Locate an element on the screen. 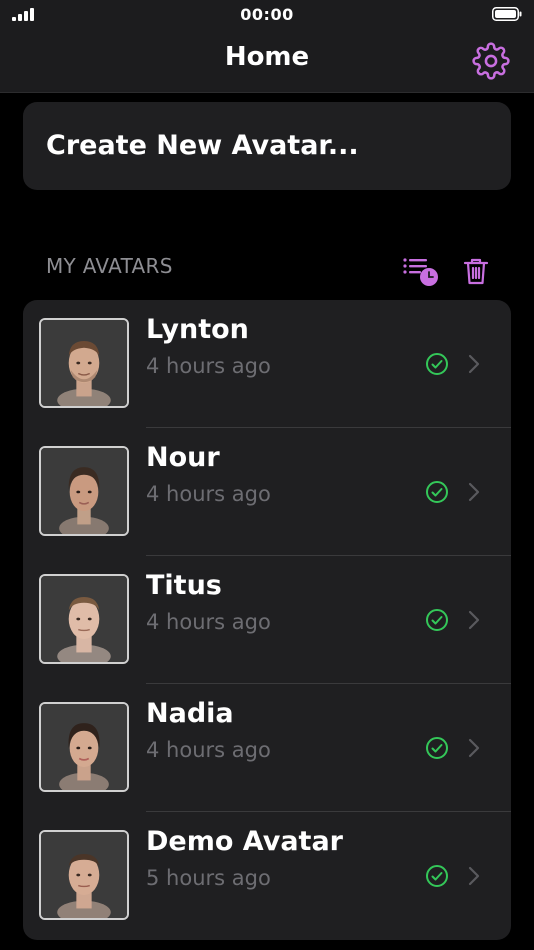 The width and height of the screenshot is (534, 950). avatar-name: Nadia is located at coordinates (190, 713).